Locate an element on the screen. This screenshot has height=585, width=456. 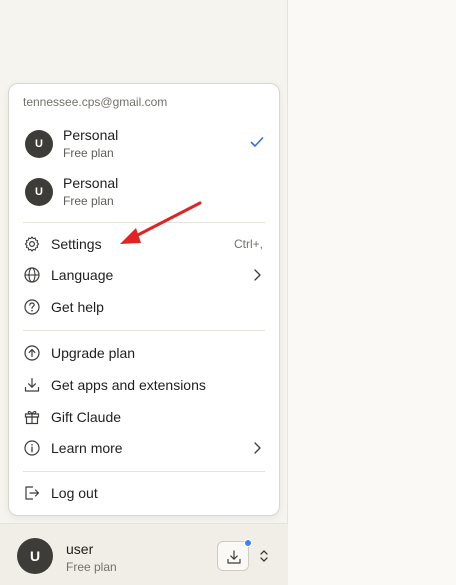
account-email: tennessee.cps@gmail.com is located at coordinates (95, 102).